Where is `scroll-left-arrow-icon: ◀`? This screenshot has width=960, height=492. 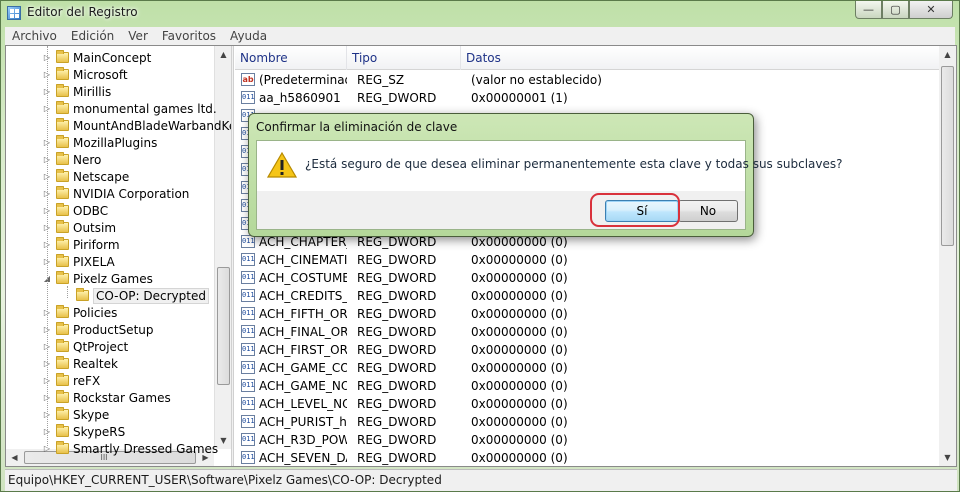 scroll-left-arrow-icon: ◀ is located at coordinates (14, 457).